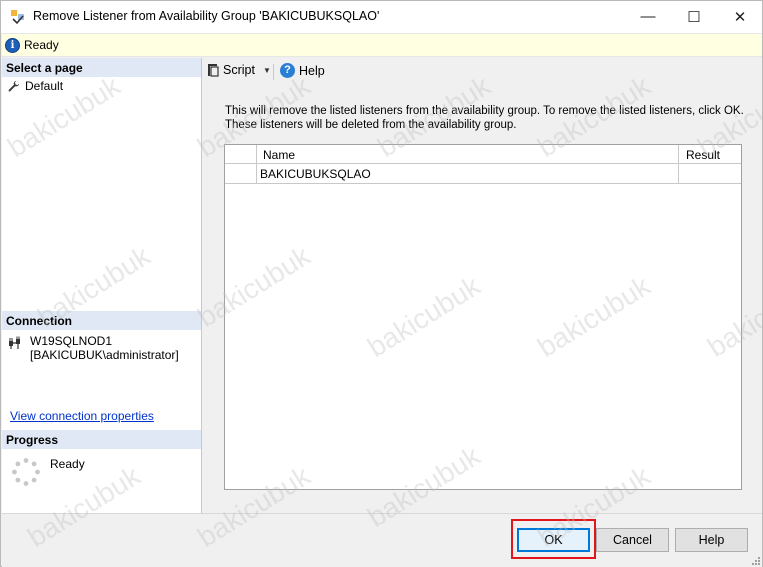  What do you see at coordinates (279, 155) in the screenshot?
I see `column-header-name: Name` at bounding box center [279, 155].